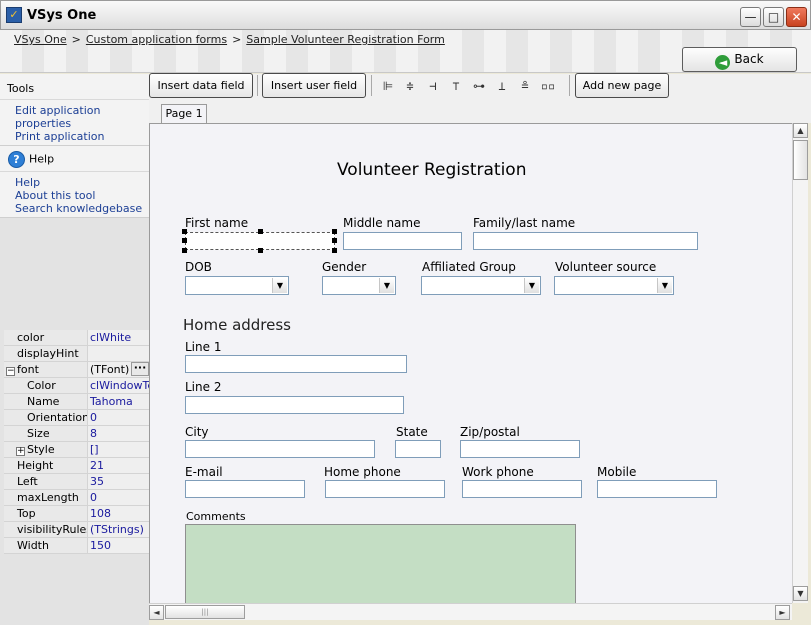 The image size is (811, 625). I want to click on home-phone-field, so click(385, 489).